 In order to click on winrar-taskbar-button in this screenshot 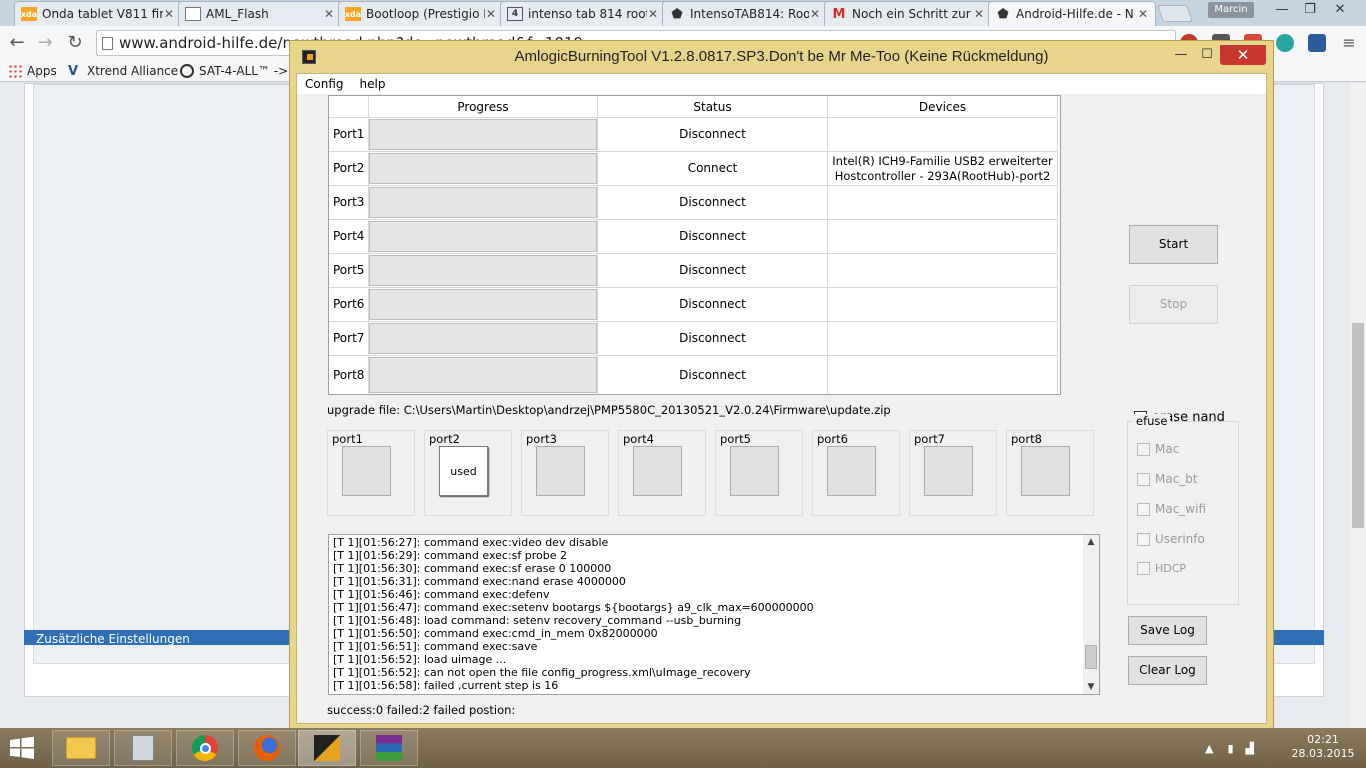, I will do `click(389, 748)`.